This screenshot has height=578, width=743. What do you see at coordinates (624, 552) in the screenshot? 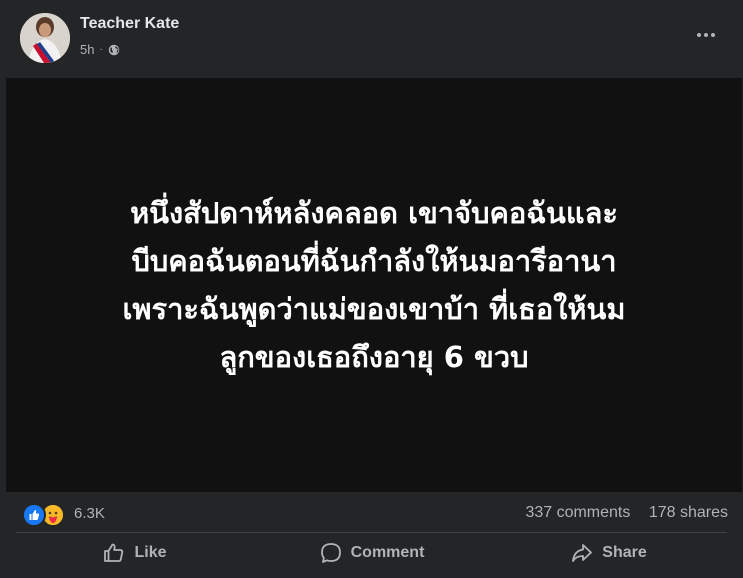
I see `share-label: Share` at bounding box center [624, 552].